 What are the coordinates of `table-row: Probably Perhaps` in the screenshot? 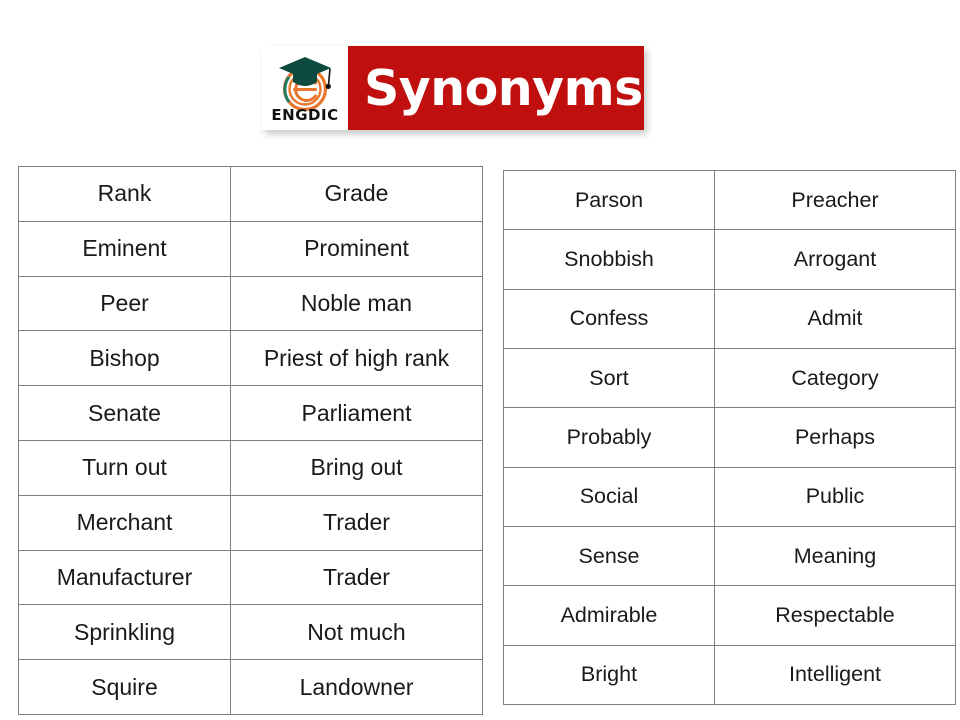 It's located at (729, 437).